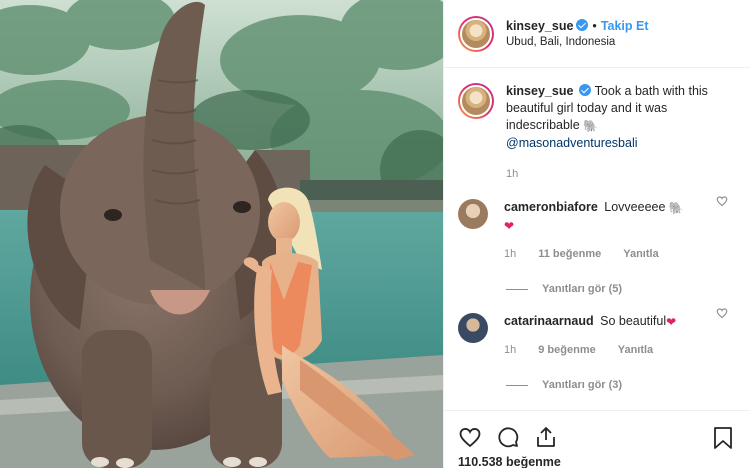 The width and height of the screenshot is (750, 468). I want to click on caption-mention-link: @masonadventuresbali, so click(572, 143).